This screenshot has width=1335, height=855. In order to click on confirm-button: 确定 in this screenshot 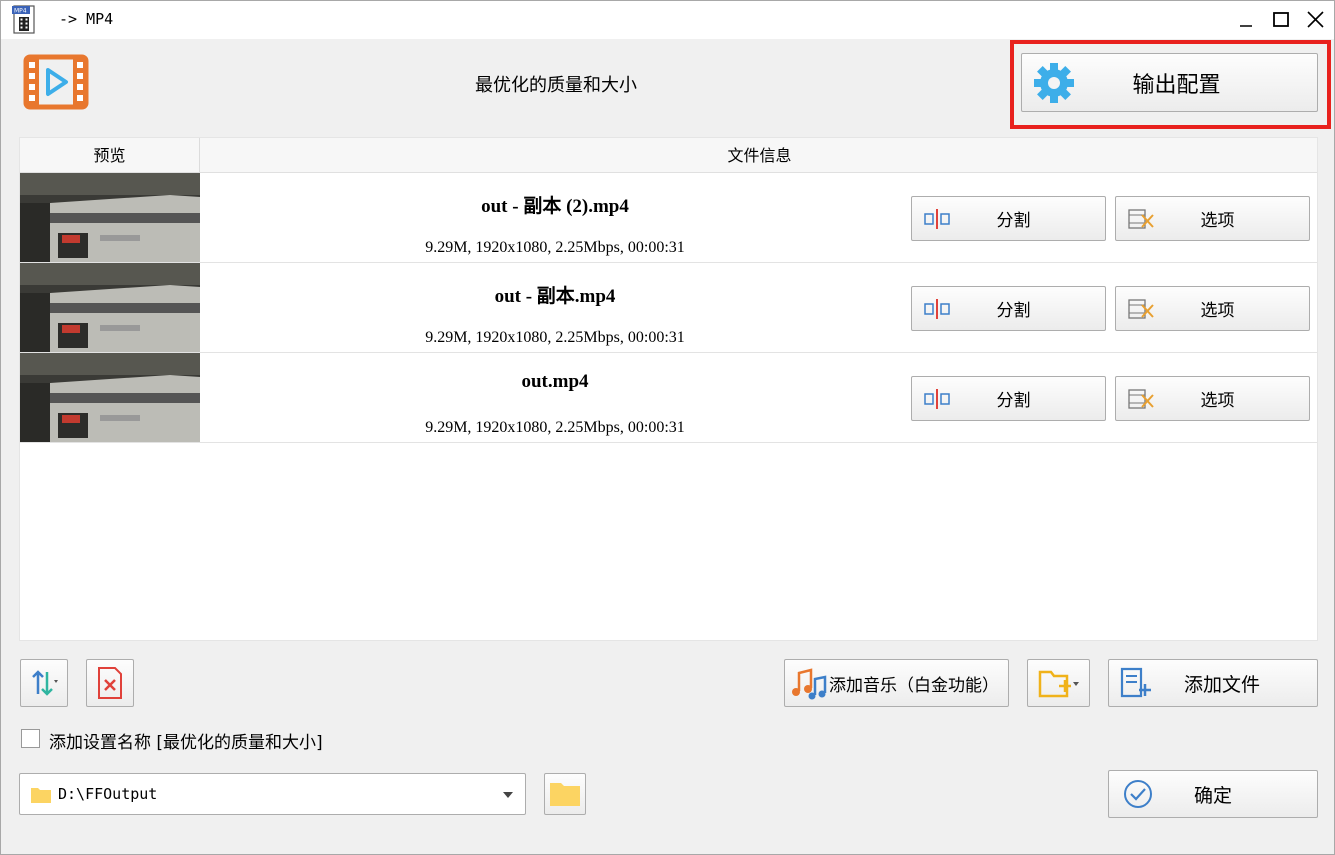, I will do `click(1213, 794)`.